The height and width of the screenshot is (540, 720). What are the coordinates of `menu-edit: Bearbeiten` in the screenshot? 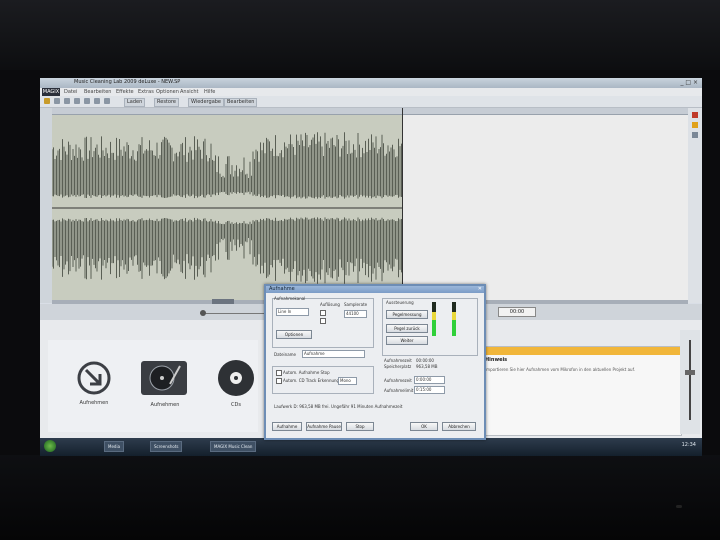 It's located at (97, 92).